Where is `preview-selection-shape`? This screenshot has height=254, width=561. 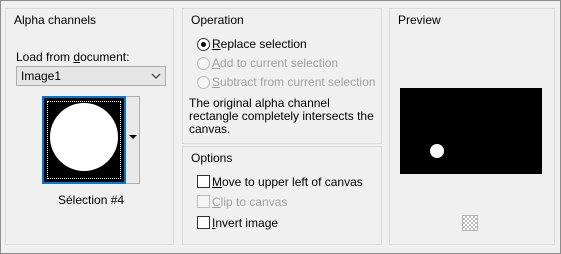 preview-selection-shape is located at coordinates (437, 151).